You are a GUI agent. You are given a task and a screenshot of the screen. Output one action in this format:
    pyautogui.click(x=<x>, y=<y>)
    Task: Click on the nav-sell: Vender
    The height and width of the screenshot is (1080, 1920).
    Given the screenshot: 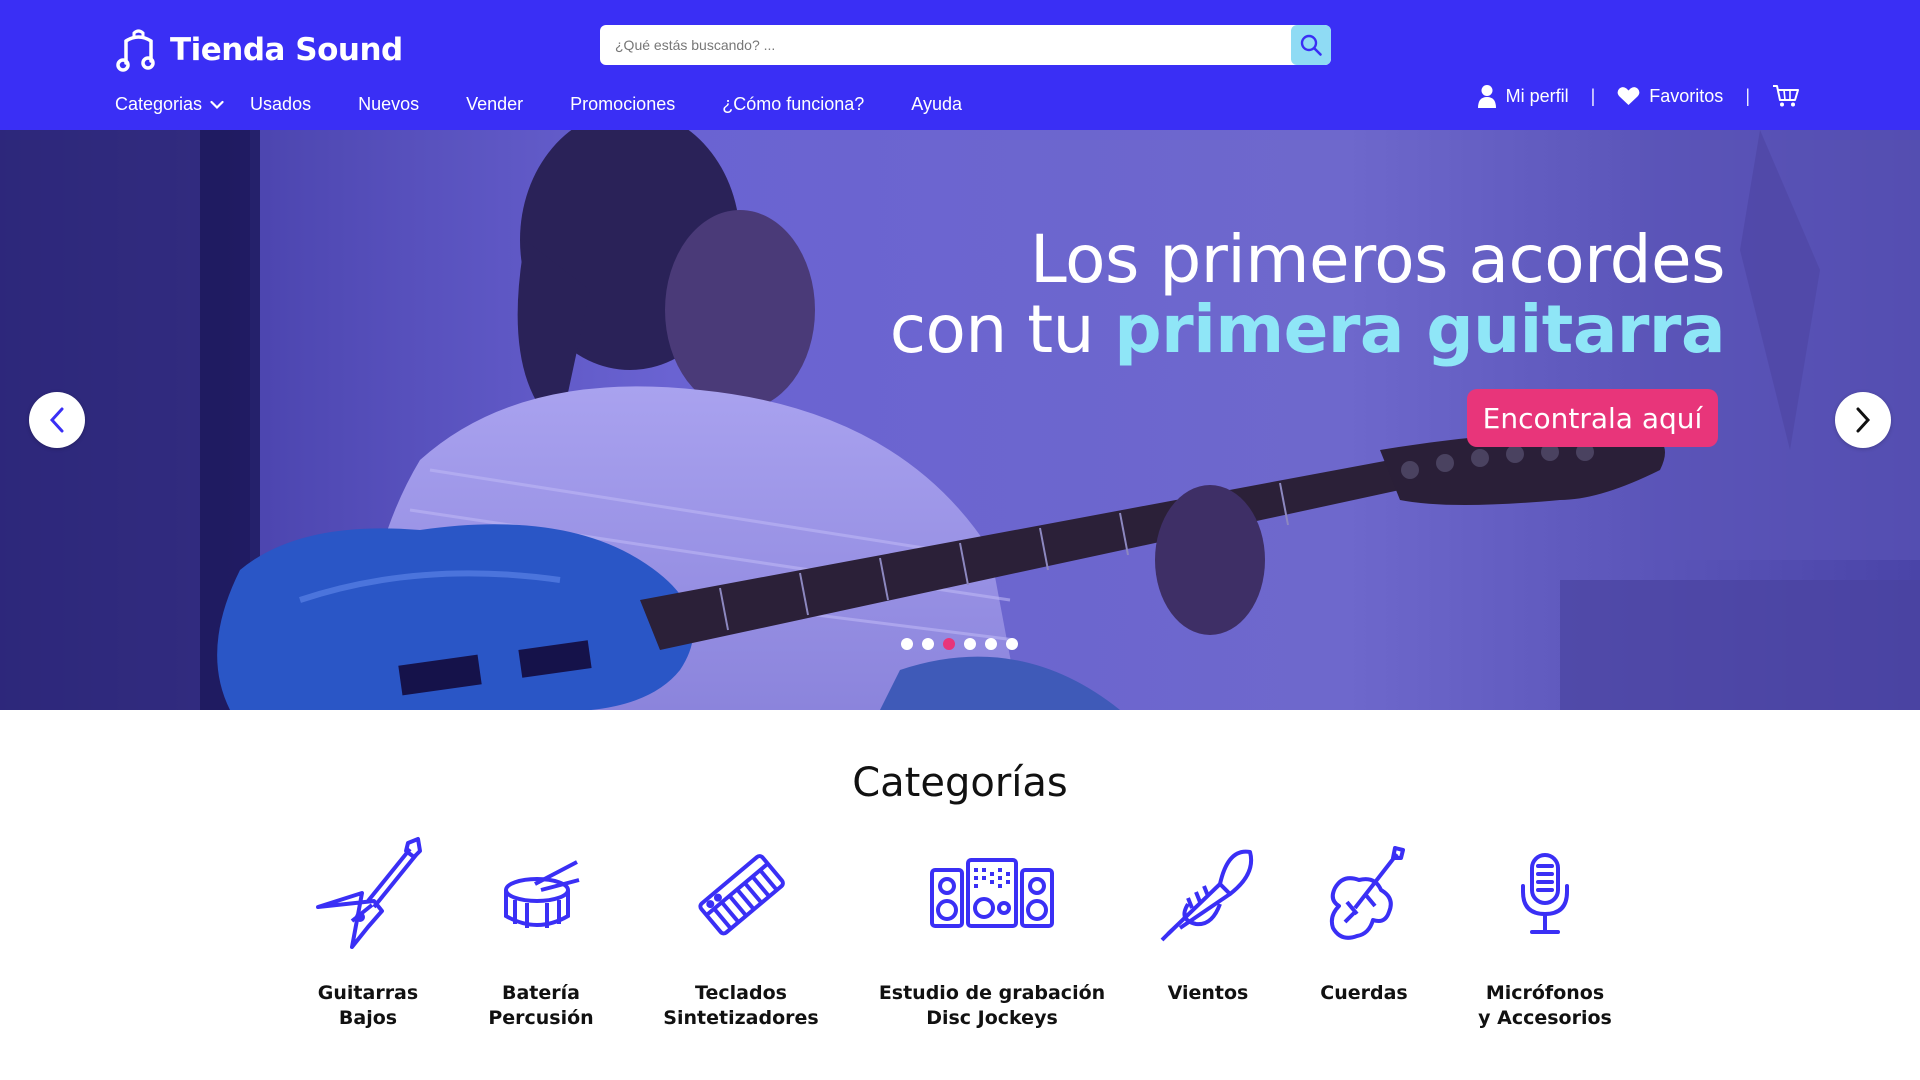 What is the action you would take?
    pyautogui.click(x=494, y=104)
    